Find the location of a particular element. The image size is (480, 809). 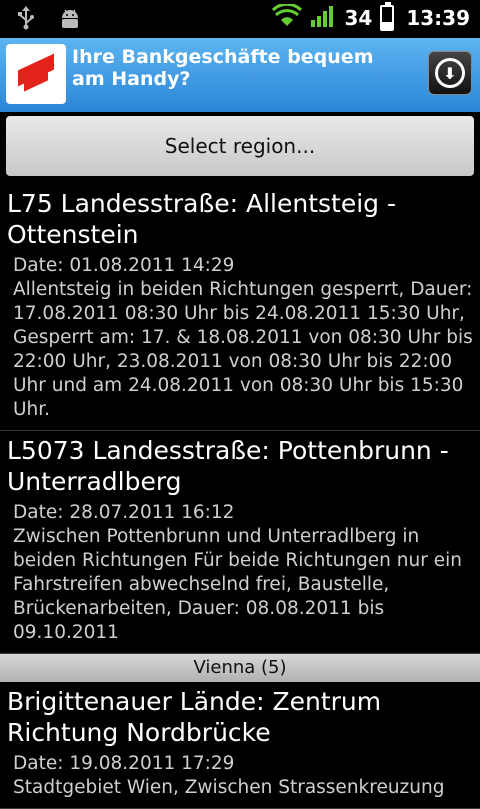

wifi-icon is located at coordinates (287, 17).